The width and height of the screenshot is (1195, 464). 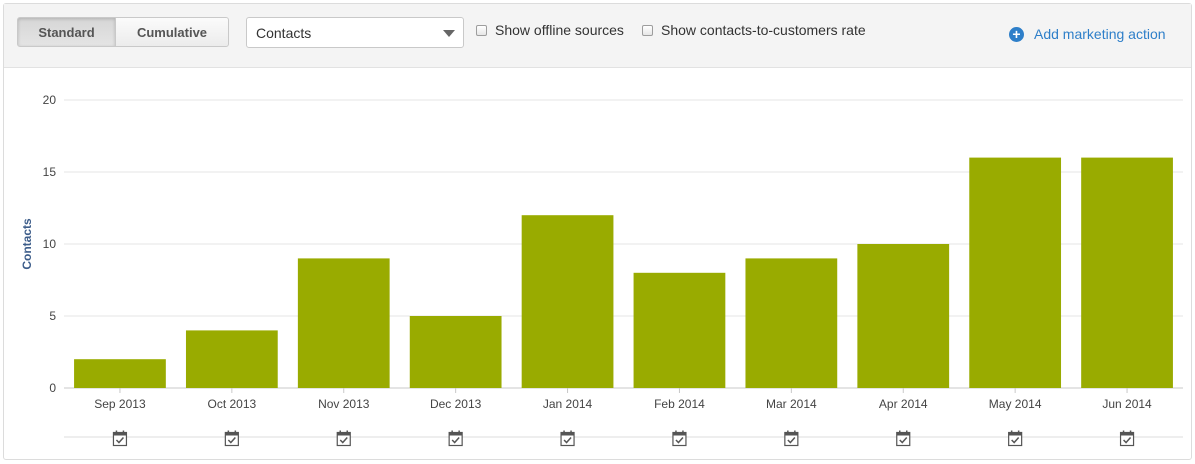 What do you see at coordinates (50, 100) in the screenshot?
I see `y-tick-label: 20` at bounding box center [50, 100].